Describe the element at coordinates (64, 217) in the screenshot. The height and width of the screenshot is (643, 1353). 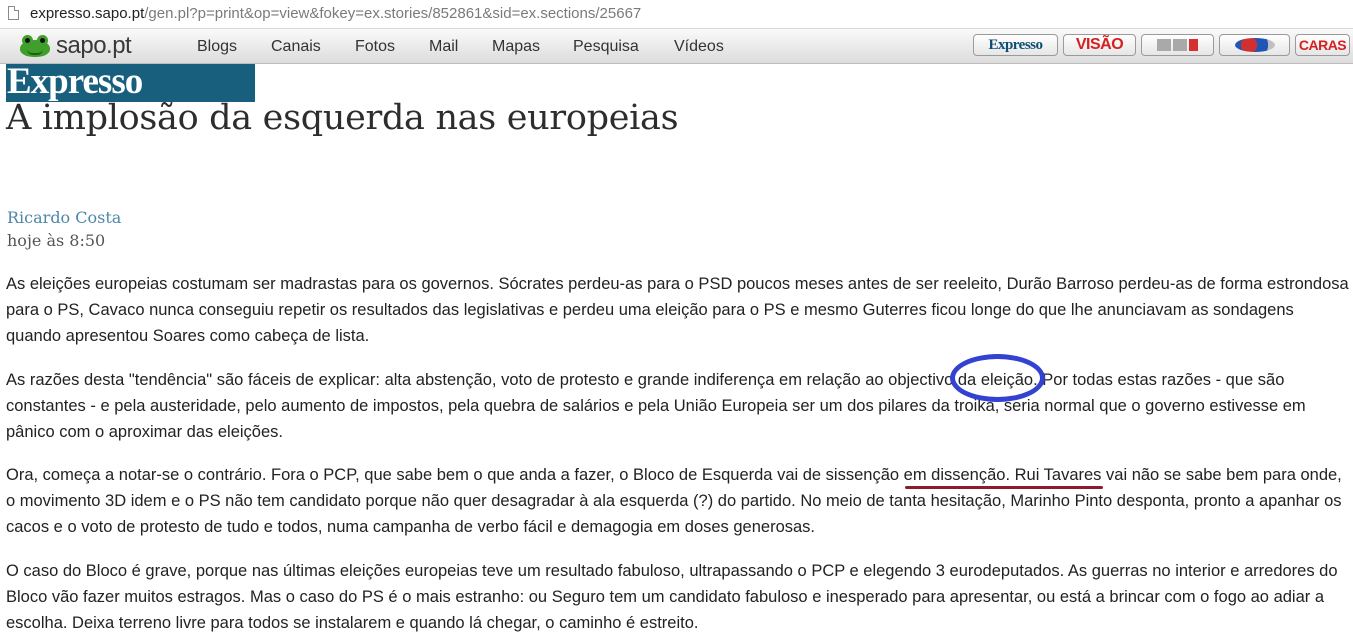
I see `article-author: Ricardo Costa` at that location.